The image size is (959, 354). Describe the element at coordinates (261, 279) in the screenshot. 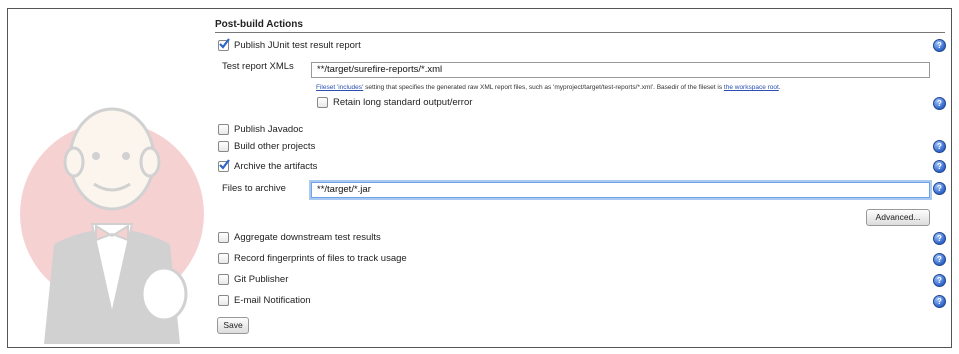

I see `git-publisher-label: Git Publisher` at that location.